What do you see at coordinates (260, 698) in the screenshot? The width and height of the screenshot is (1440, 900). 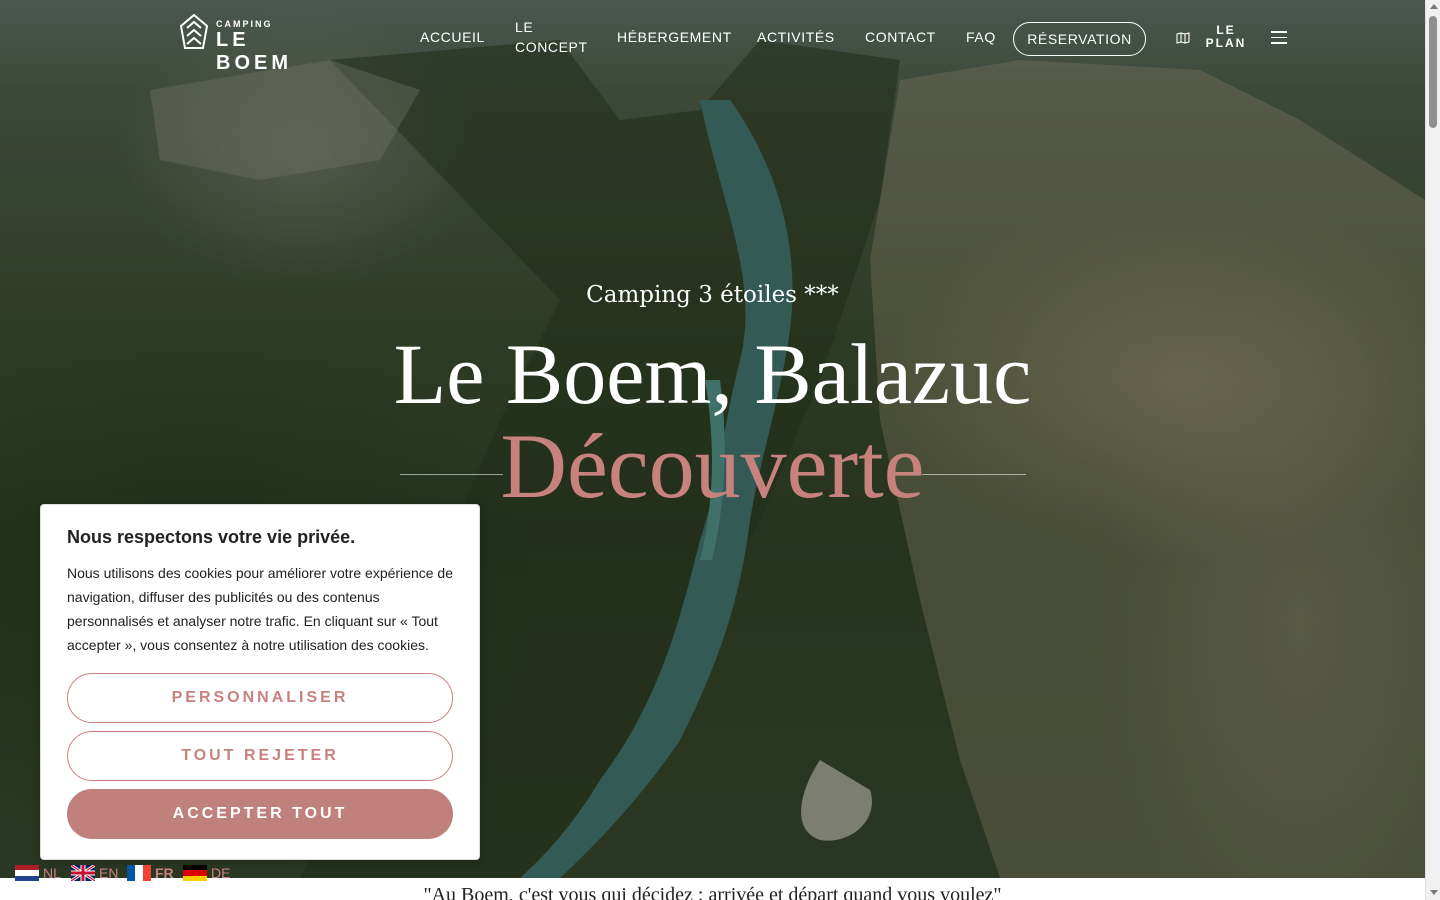 I see `cookie-customize-button: PERSONNALISER` at bounding box center [260, 698].